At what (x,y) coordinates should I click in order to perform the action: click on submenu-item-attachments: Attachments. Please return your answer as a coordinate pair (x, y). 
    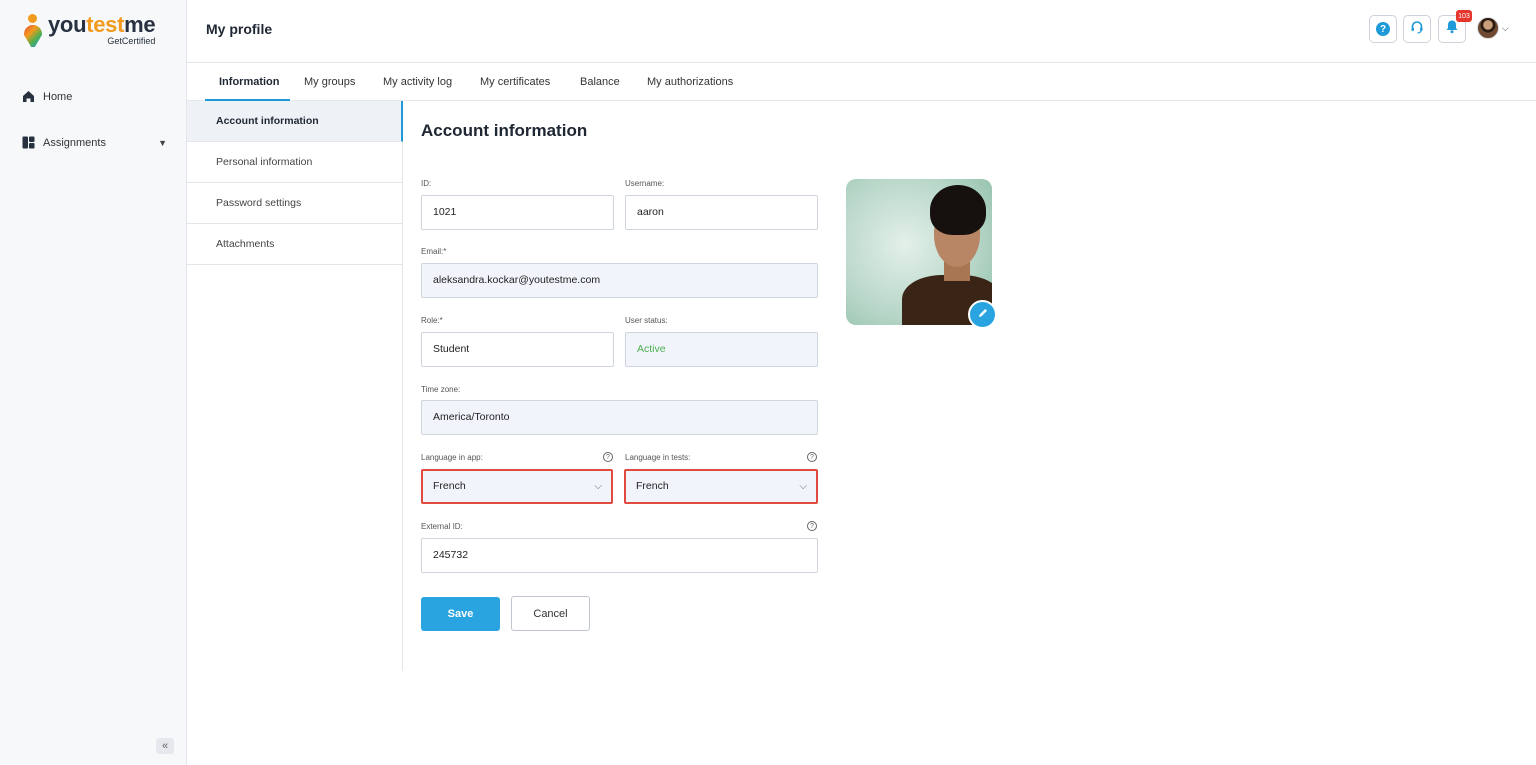
    Looking at the image, I should click on (295, 244).